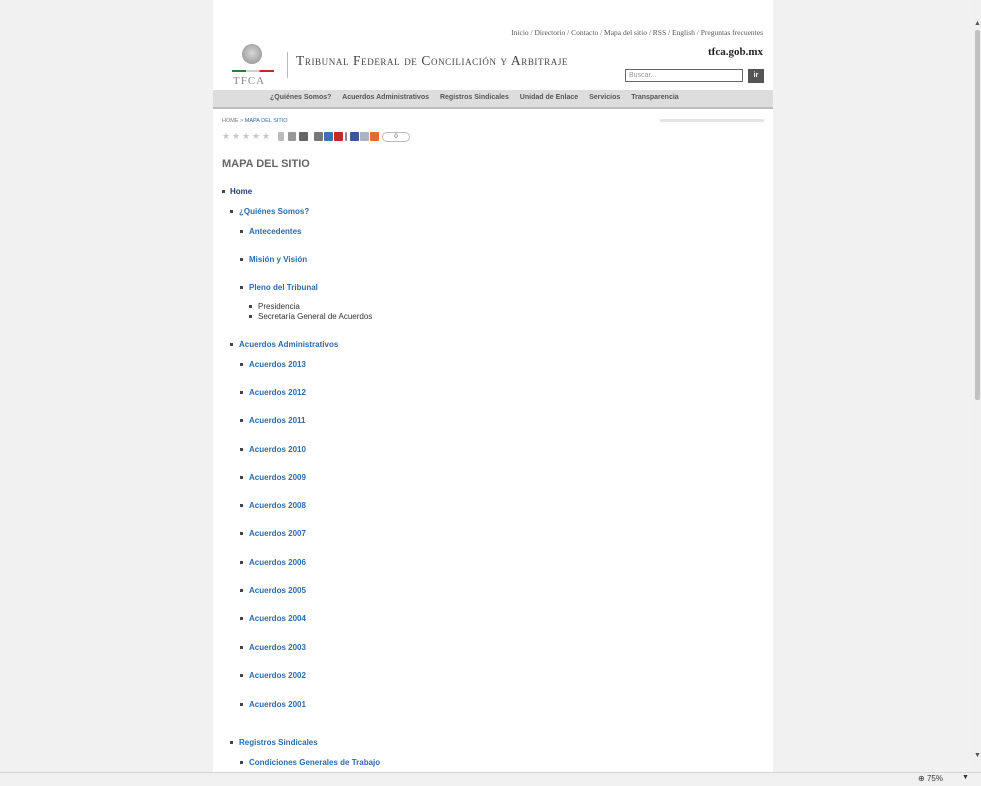 This screenshot has height=786, width=981. Describe the element at coordinates (274, 211) in the screenshot. I see `sitemap-quienes-somos-link: ¿Quiénes Somos?` at that location.